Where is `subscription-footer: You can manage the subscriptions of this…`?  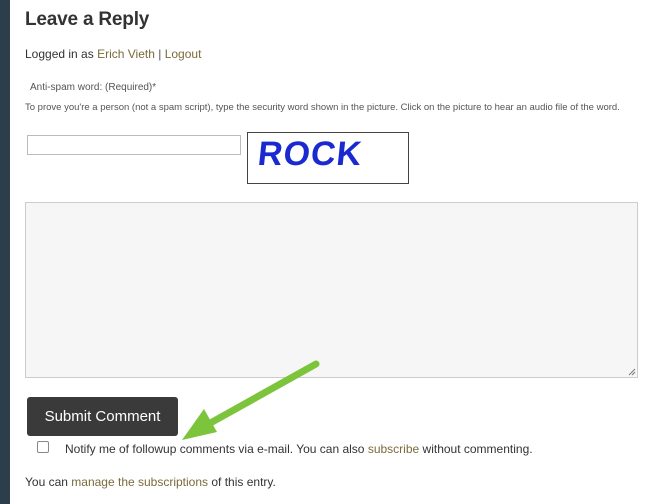 subscription-footer: You can manage the subscriptions of this… is located at coordinates (150, 482).